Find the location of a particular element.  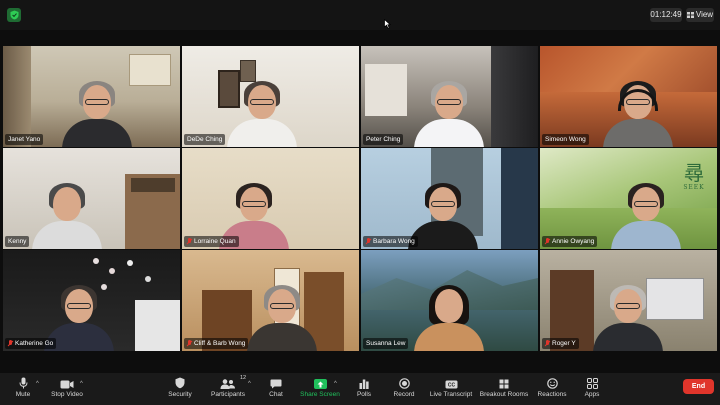

live-transcript-button: CC Live Transcript is located at coordinates (451, 389).